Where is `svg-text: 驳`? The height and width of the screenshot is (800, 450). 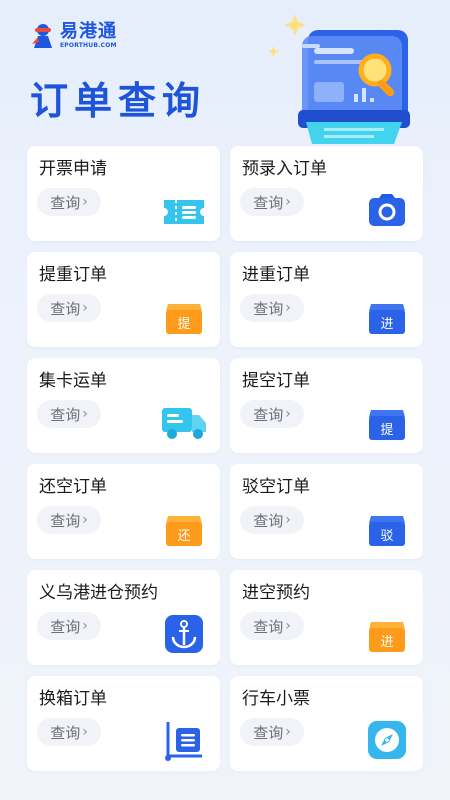
svg-text: 驳 is located at coordinates (386, 536).